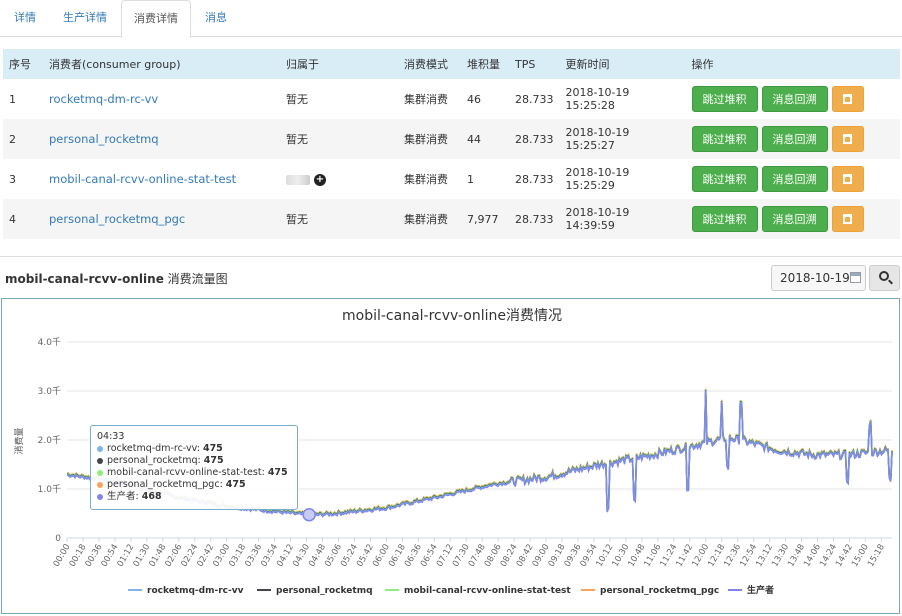  I want to click on tab-details: 详情, so click(25, 18).